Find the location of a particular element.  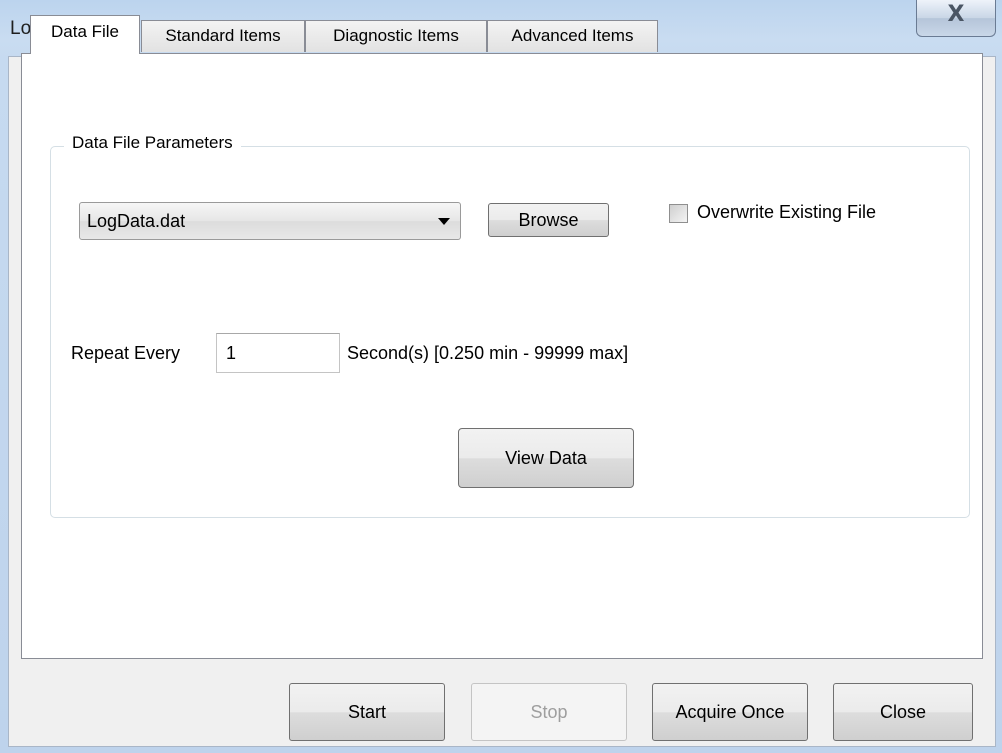

data-file-select-value: LogData.dat is located at coordinates (136, 221).